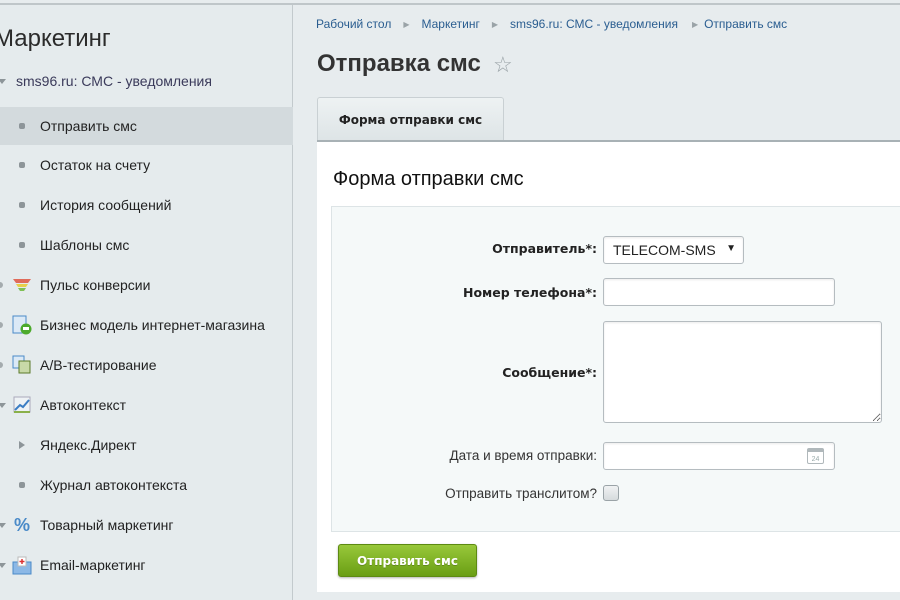 Image resolution: width=900 pixels, height=600 pixels. Describe the element at coordinates (146, 525) in the screenshot. I see `sidebar-item-product-marketing: % Товарный маркетинг` at that location.